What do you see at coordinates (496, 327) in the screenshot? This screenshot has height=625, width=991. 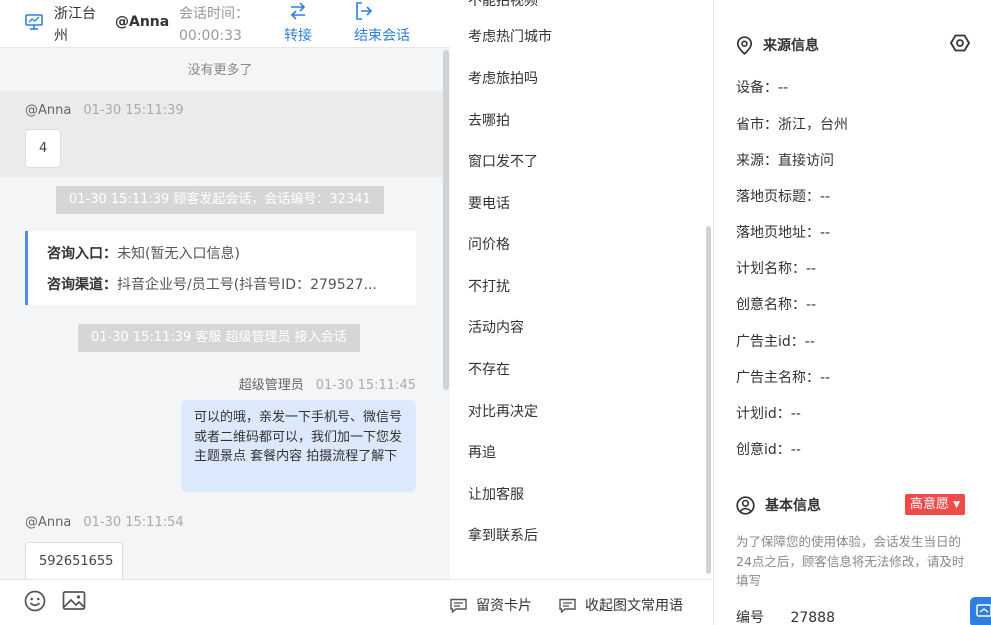 I see `phrase-item: 活动内容` at bounding box center [496, 327].